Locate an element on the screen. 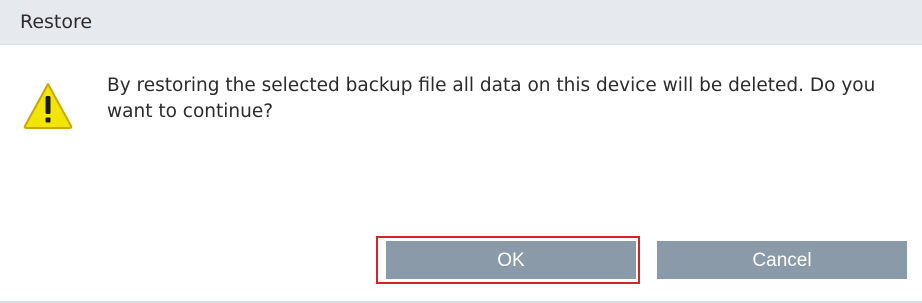 This screenshot has height=303, width=922. warning-icon is located at coordinates (48, 106).